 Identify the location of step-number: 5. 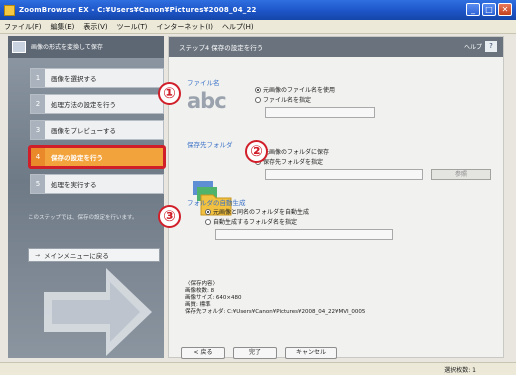
(38, 184).